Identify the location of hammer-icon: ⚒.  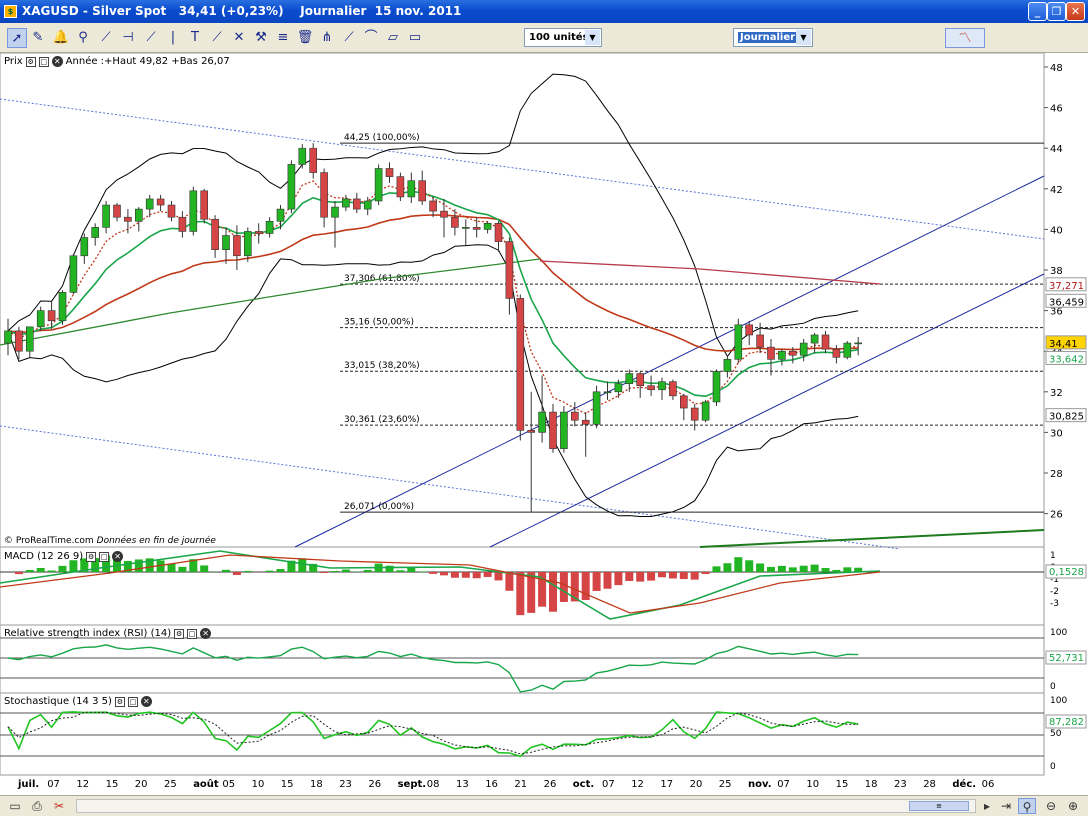
(261, 38).